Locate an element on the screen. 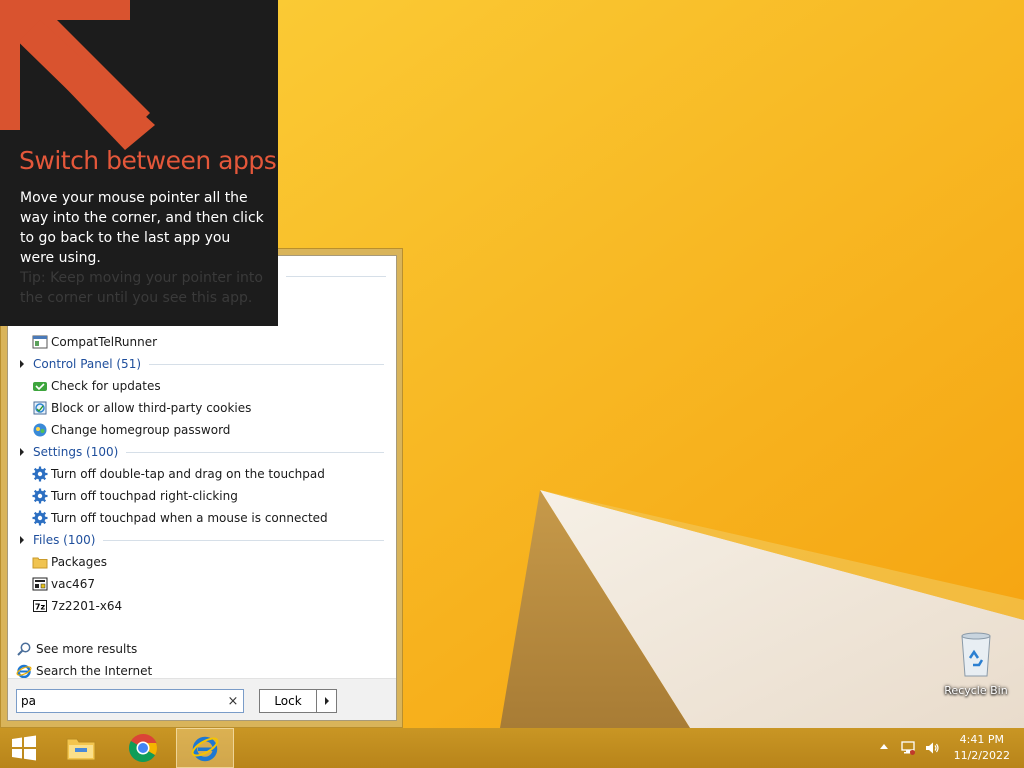  chevron-right-icon is located at coordinates (326, 701).